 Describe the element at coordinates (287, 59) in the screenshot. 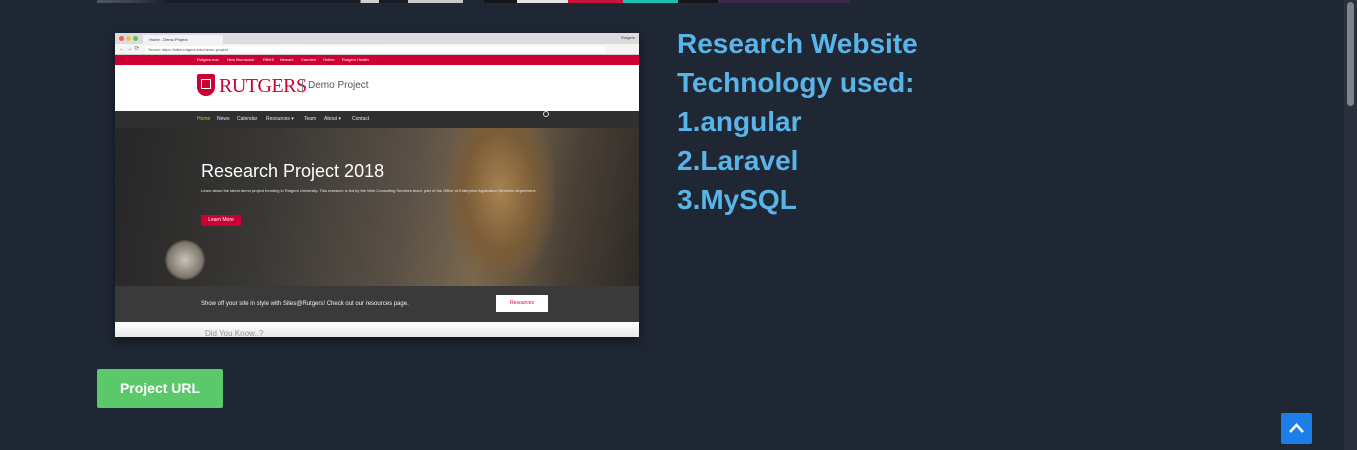

I see `top-link: Newark` at that location.